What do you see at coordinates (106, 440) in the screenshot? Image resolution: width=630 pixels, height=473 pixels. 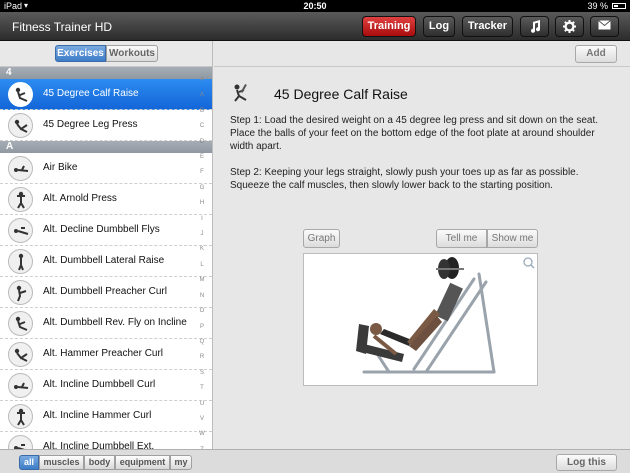 I see `list-item: Alt. Incline Dumbbell Ext.` at bounding box center [106, 440].